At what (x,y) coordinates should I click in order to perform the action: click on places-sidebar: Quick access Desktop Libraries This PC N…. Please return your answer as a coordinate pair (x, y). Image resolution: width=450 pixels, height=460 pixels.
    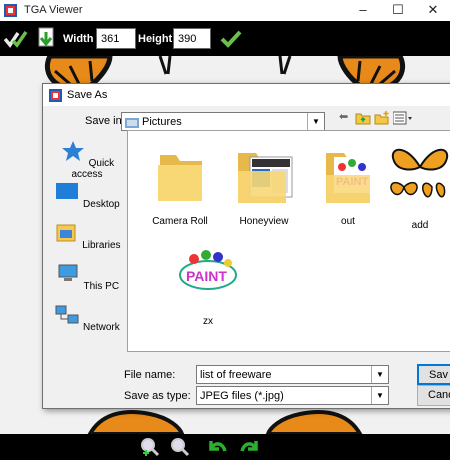
    Looking at the image, I should click on (87, 257).